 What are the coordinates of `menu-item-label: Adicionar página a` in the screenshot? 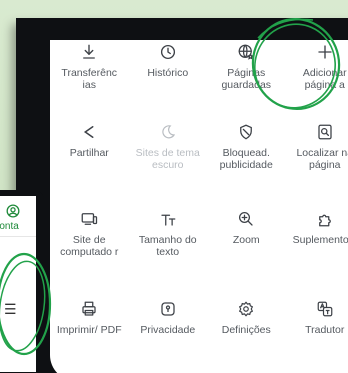 It's located at (324, 79).